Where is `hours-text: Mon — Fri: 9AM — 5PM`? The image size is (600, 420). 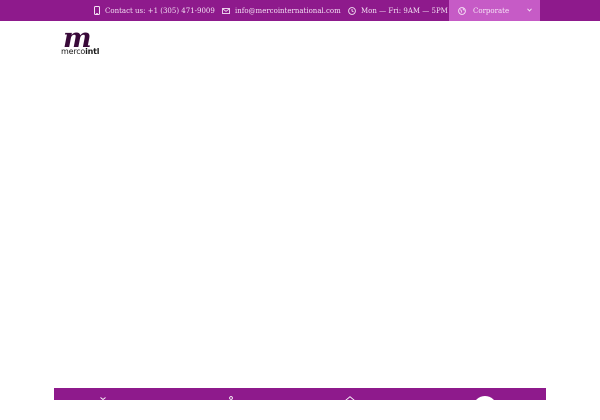
hours-text: Mon — Fri: 9AM — 5PM is located at coordinates (404, 10).